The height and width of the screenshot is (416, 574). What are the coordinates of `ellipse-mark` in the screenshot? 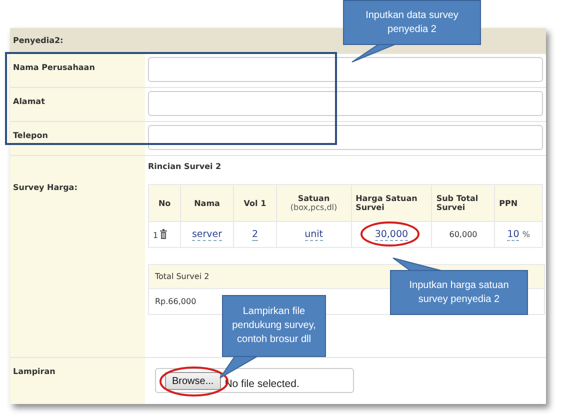 It's located at (390, 234).